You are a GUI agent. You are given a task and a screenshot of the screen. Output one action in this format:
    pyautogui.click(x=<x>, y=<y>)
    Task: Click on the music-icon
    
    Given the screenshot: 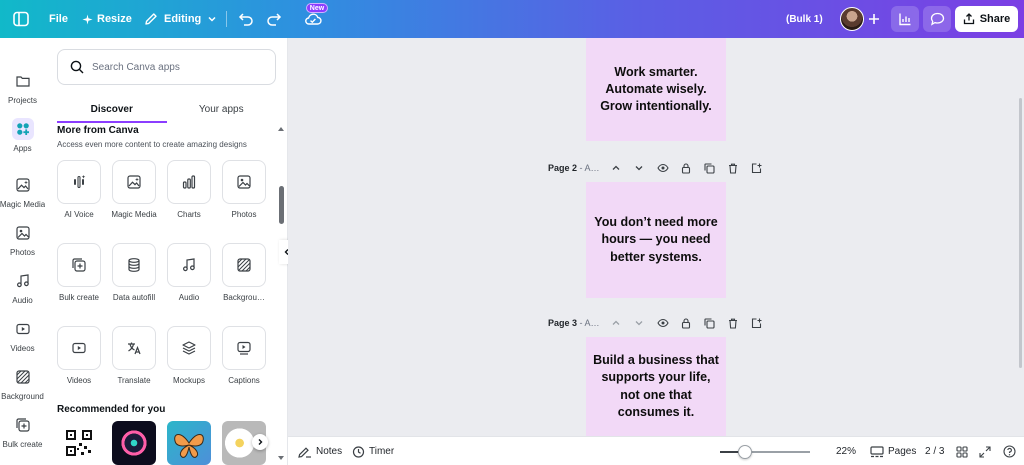 What is the action you would take?
    pyautogui.click(x=23, y=281)
    